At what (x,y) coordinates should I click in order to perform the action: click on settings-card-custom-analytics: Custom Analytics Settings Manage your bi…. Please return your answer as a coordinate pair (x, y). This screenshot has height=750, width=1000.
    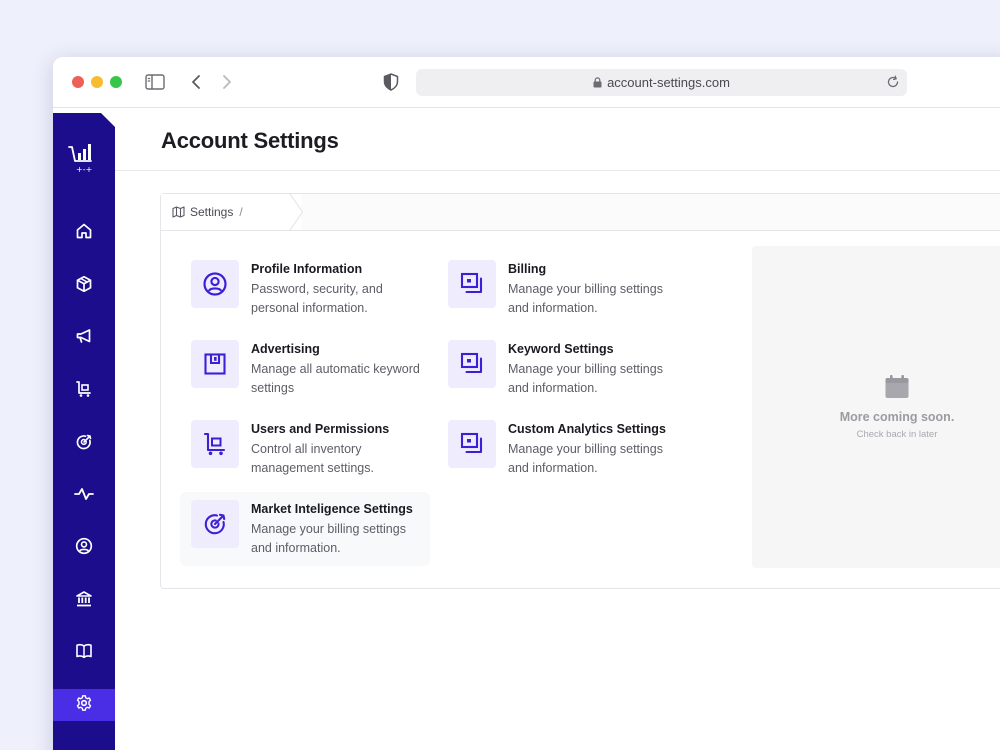
    Looking at the image, I should click on (562, 449).